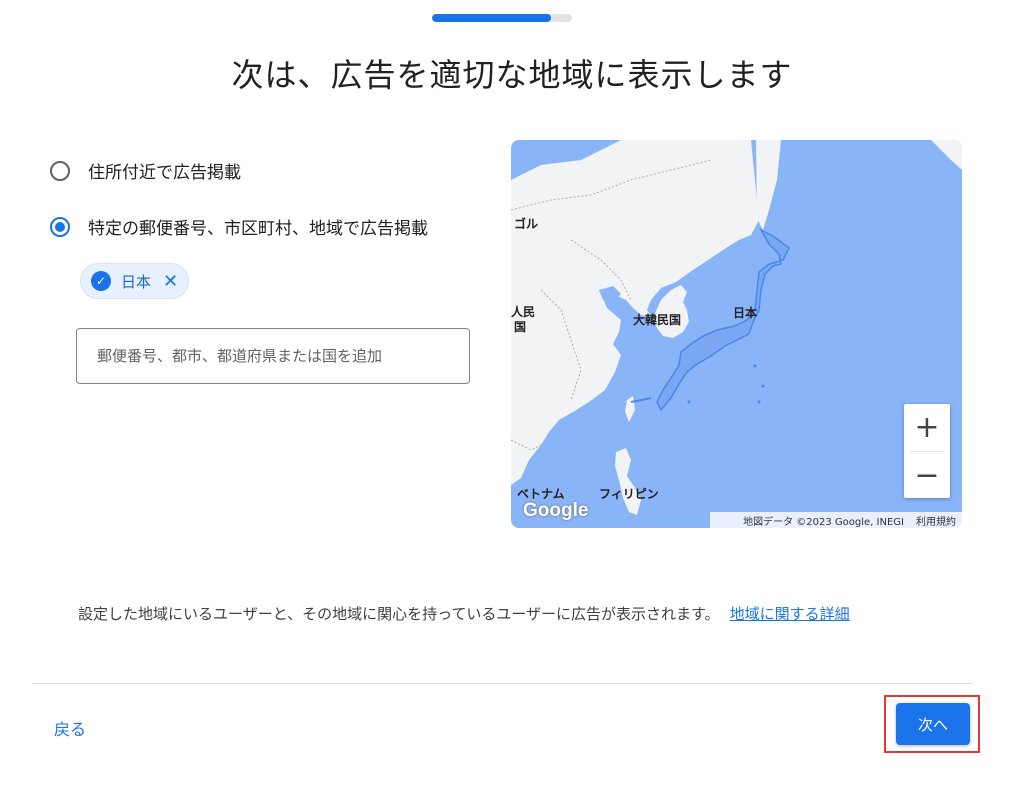 The width and height of the screenshot is (1024, 787). Describe the element at coordinates (933, 724) in the screenshot. I see `next-button: 次へ` at that location.